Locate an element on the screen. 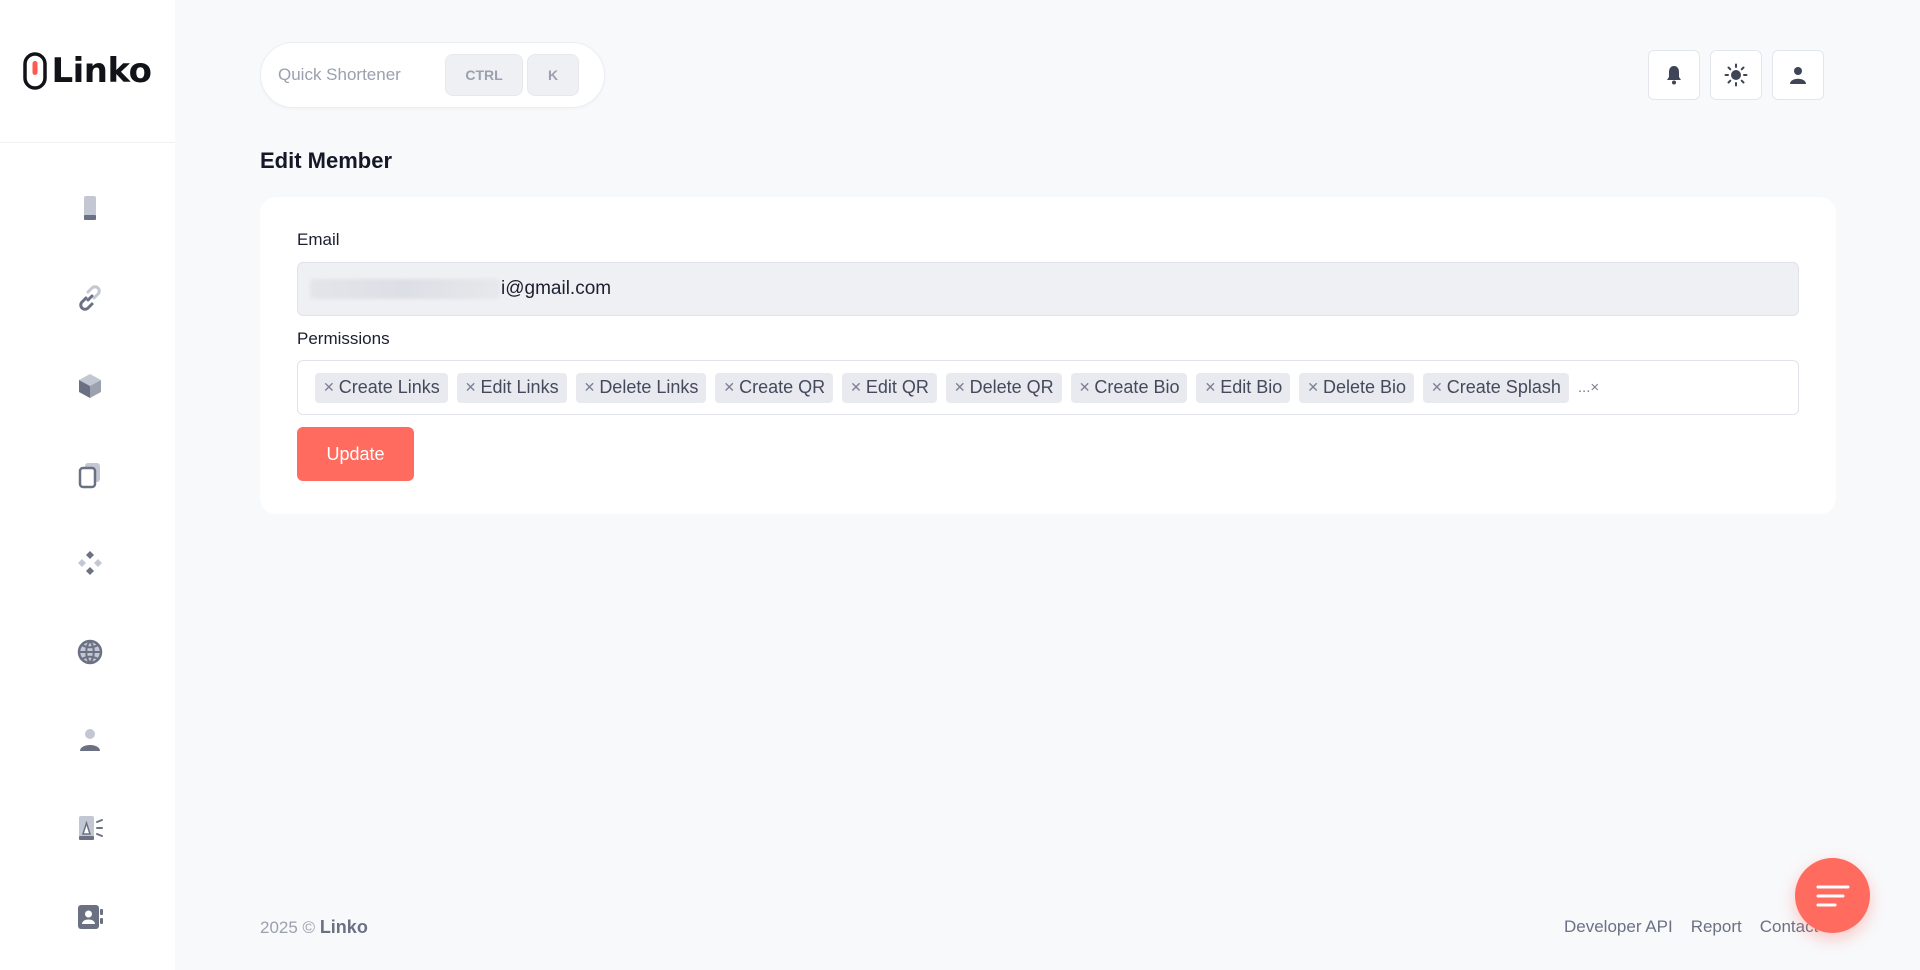 The height and width of the screenshot is (970, 1920). contacts-icon is located at coordinates (90, 917).